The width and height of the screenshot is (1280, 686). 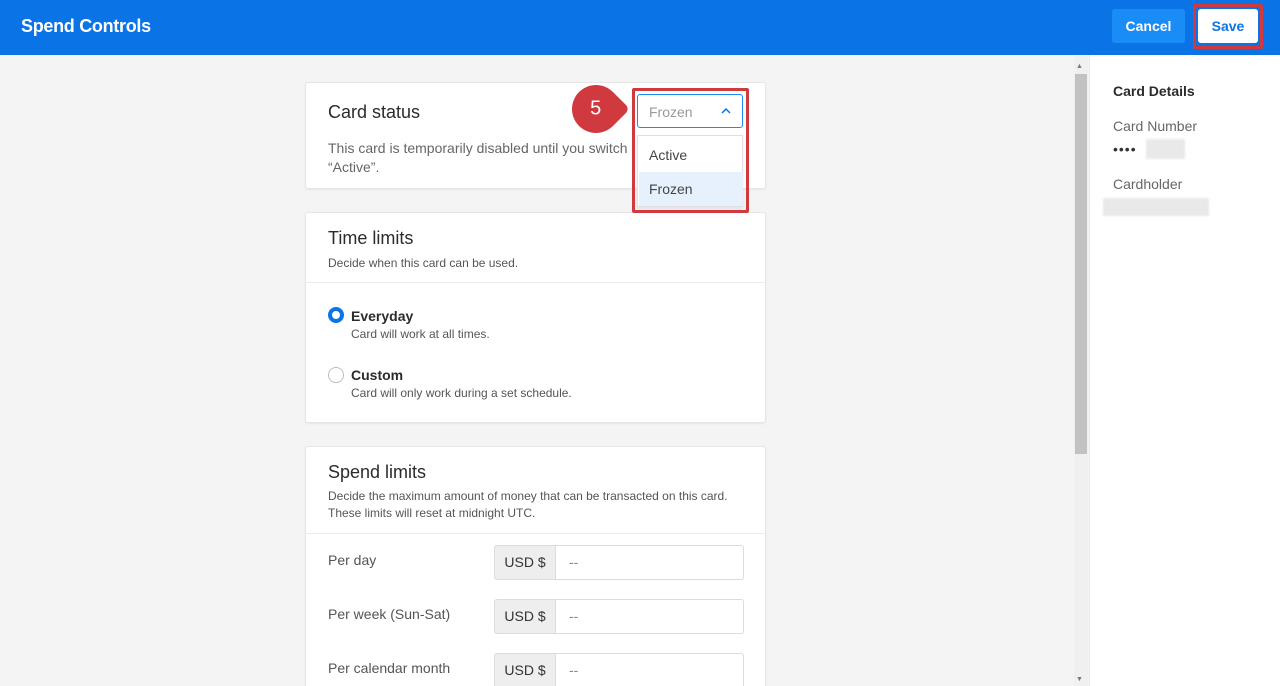 I want to click on card-details-heading: Card Details, so click(x=1154, y=91).